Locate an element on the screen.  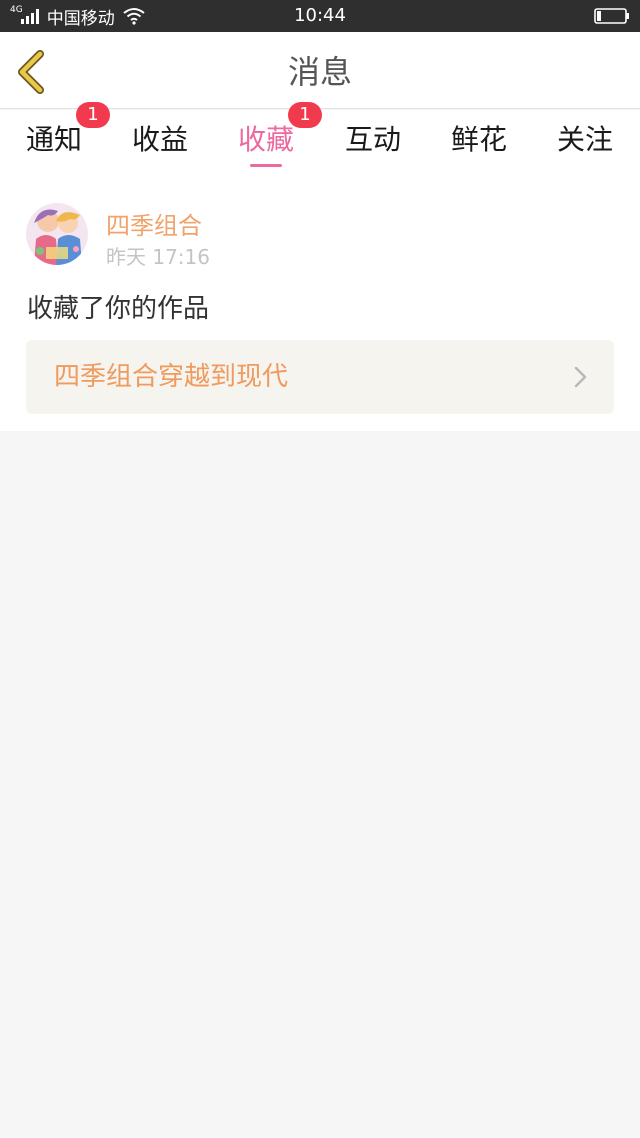
tab-following: 关注 is located at coordinates (585, 143).